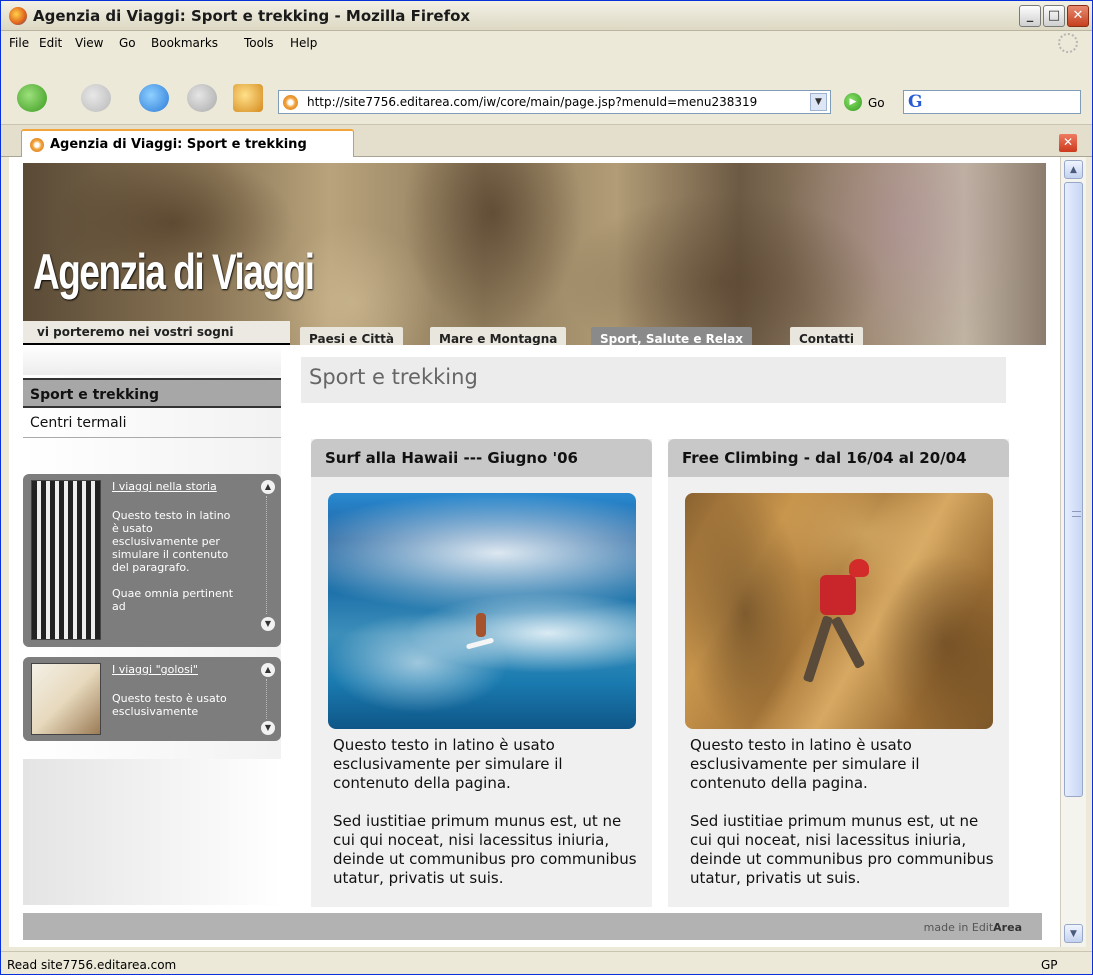  I want to click on go-icon: ▶, so click(853, 102).